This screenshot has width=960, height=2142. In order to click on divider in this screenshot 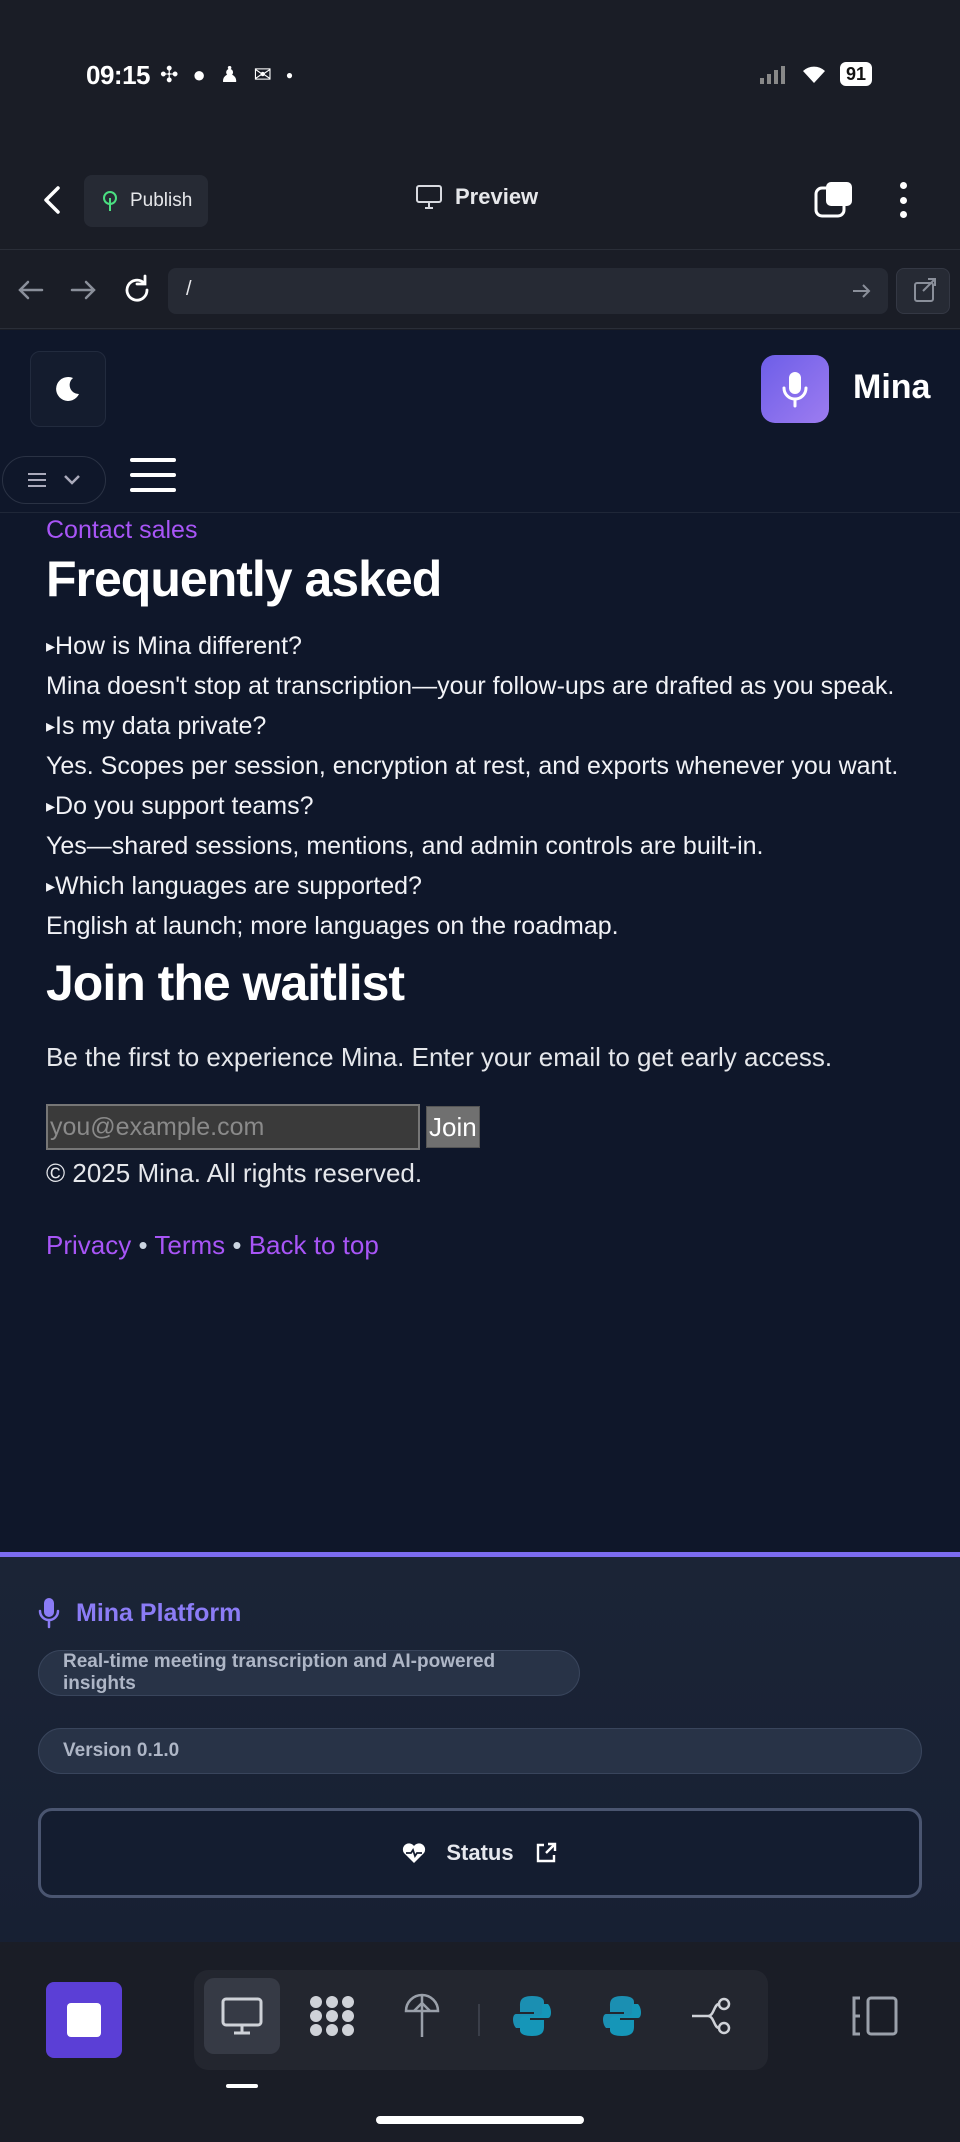, I will do `click(480, 512)`.